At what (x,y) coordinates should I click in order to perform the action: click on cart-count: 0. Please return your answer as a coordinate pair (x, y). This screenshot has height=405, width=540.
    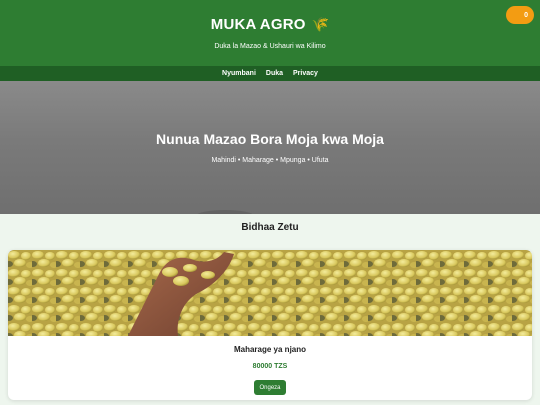
    Looking at the image, I should click on (526, 15).